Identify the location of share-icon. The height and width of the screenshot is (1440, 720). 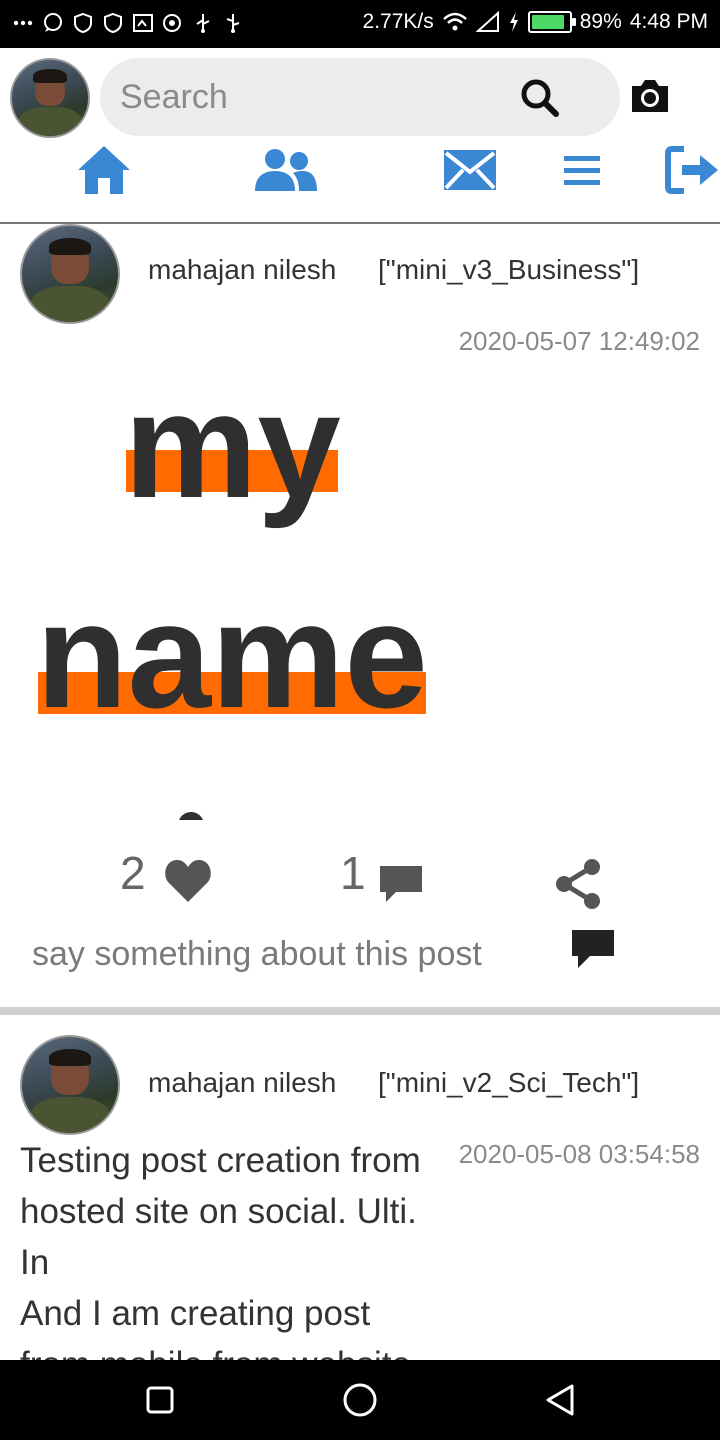
(578, 884).